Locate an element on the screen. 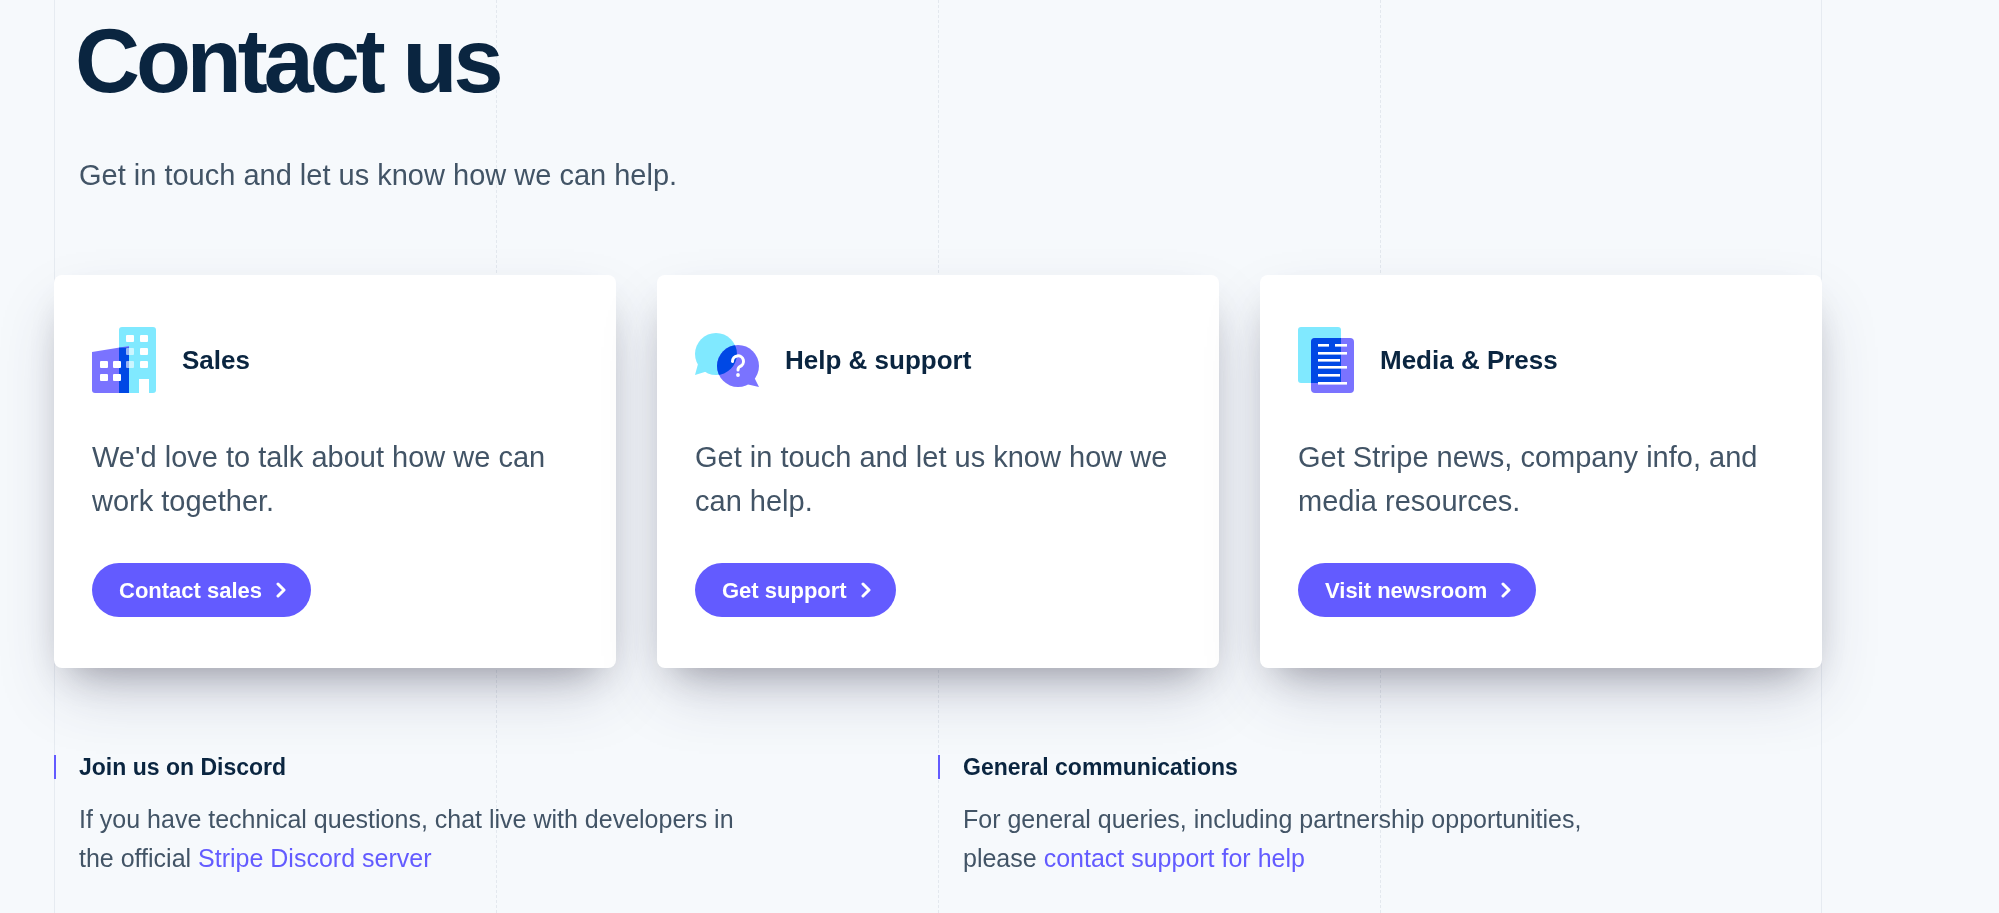  card-title: Sales is located at coordinates (216, 360).